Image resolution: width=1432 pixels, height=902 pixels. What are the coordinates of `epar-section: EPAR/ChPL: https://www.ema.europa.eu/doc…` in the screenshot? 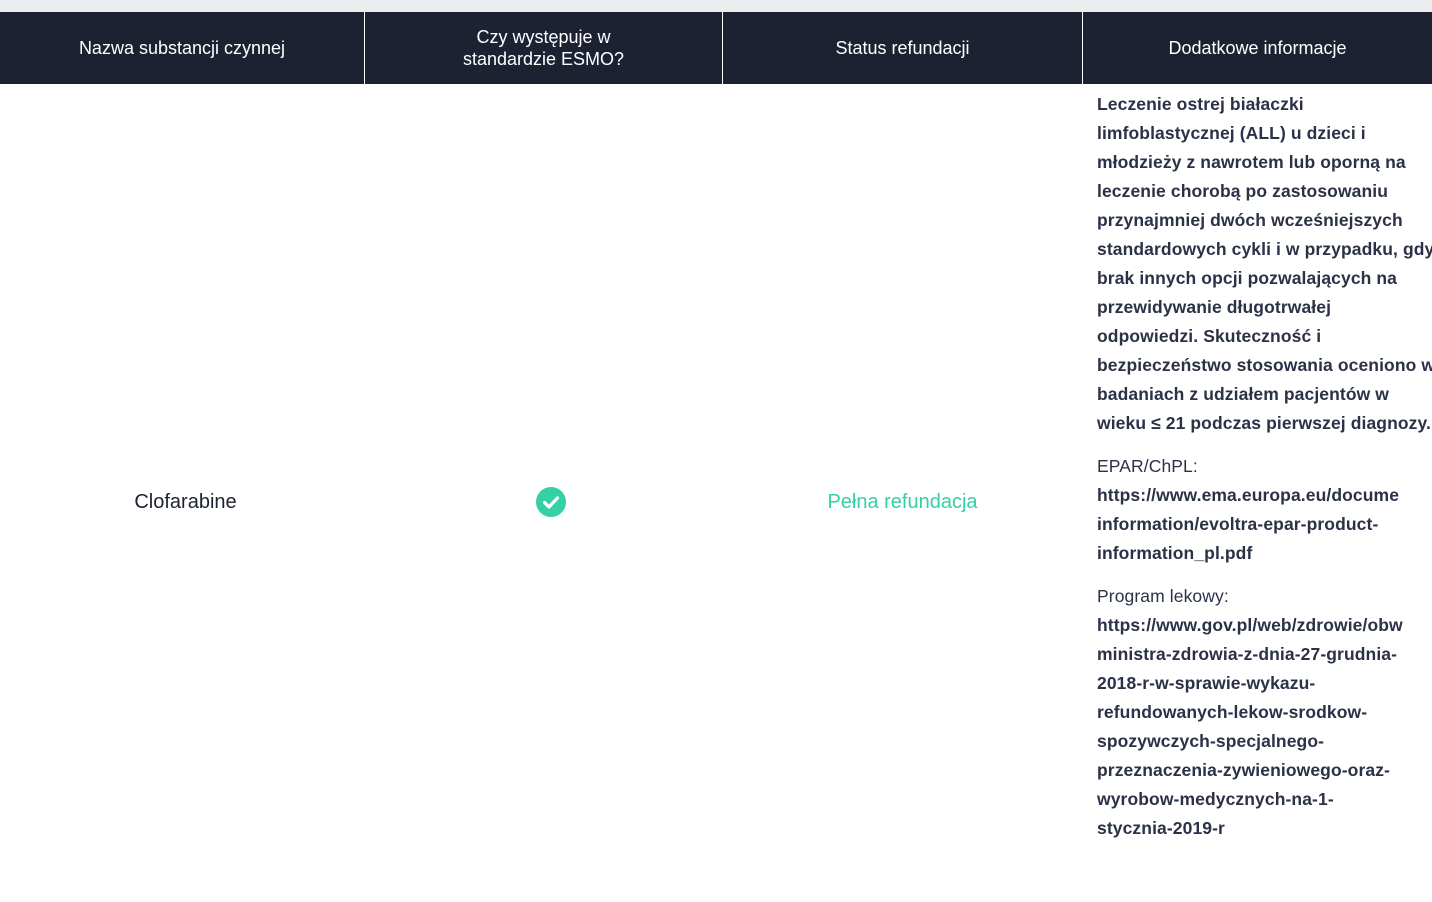 It's located at (1264, 510).